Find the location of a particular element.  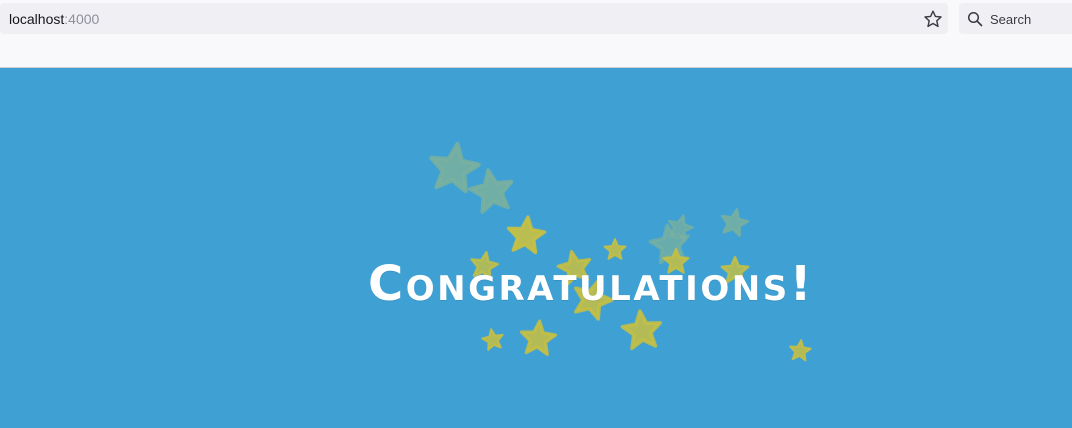

search-icon is located at coordinates (975, 19).